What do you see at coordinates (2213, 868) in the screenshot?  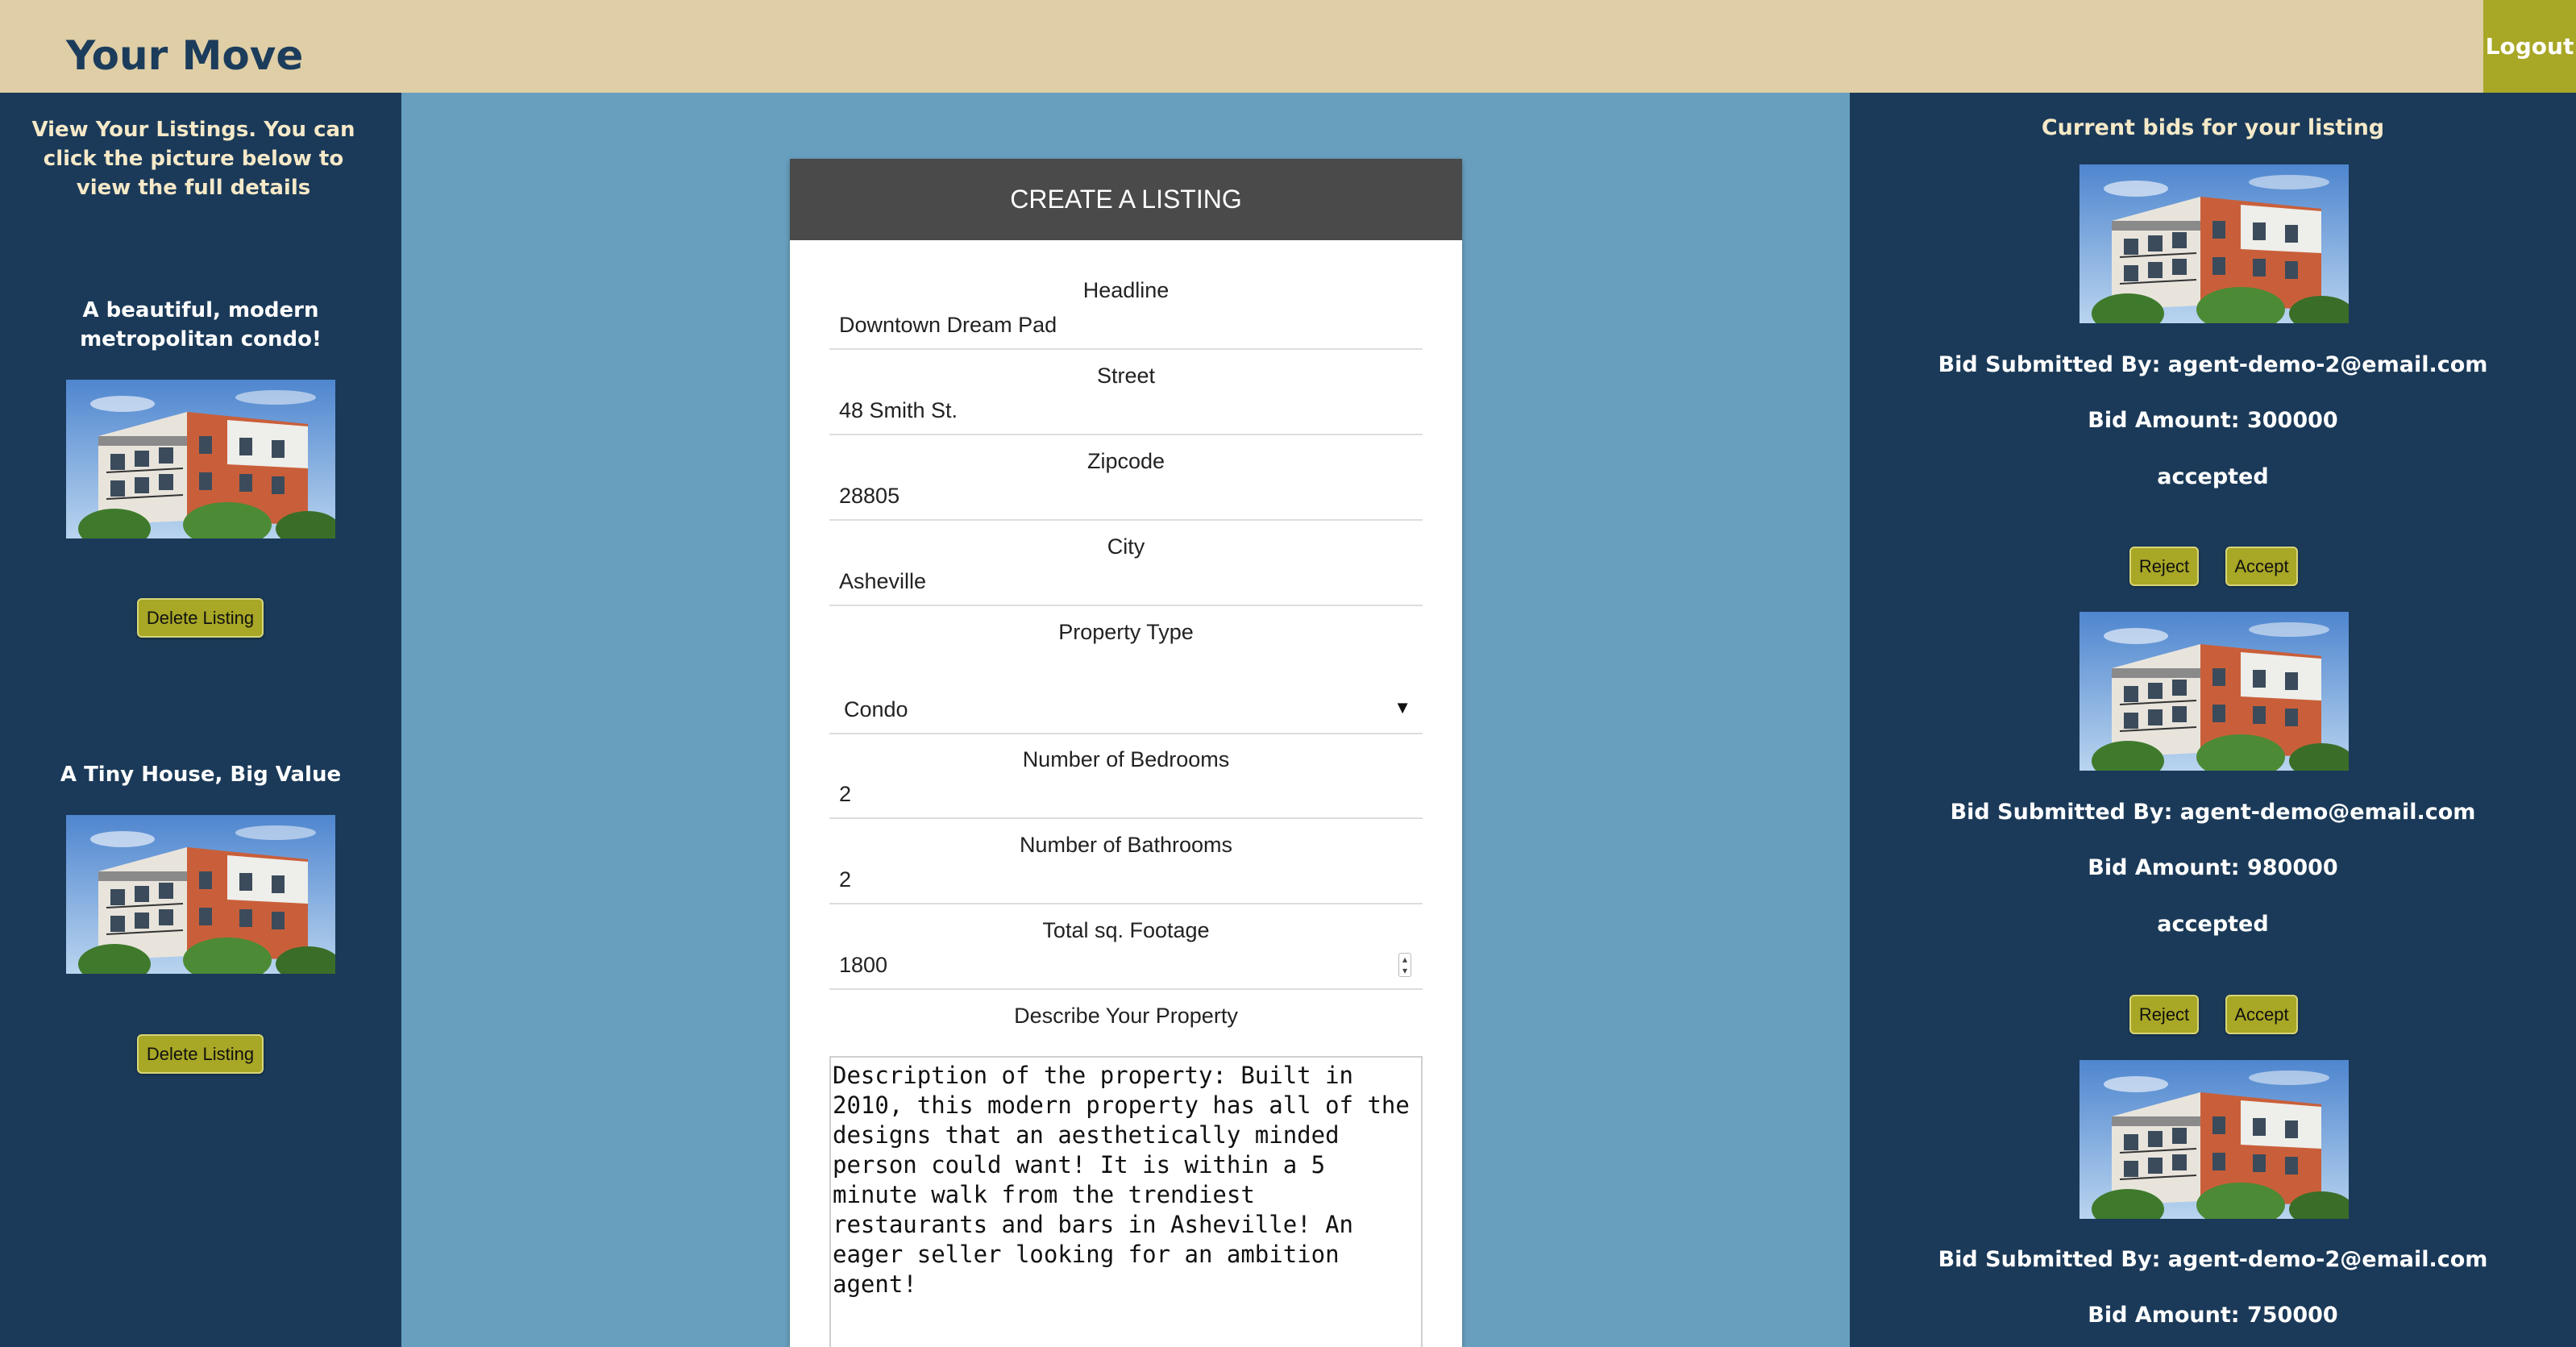 I see `bid-amount: Bid Amount: 980000` at bounding box center [2213, 868].